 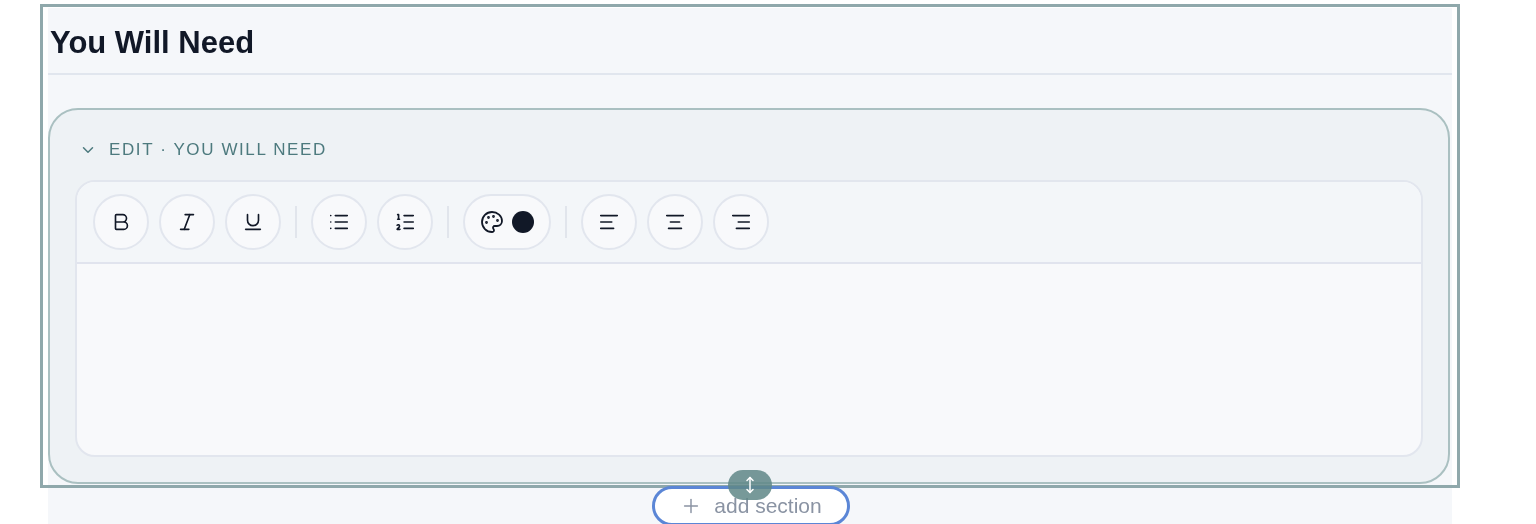 I want to click on text-color-button, so click(x=507, y=222).